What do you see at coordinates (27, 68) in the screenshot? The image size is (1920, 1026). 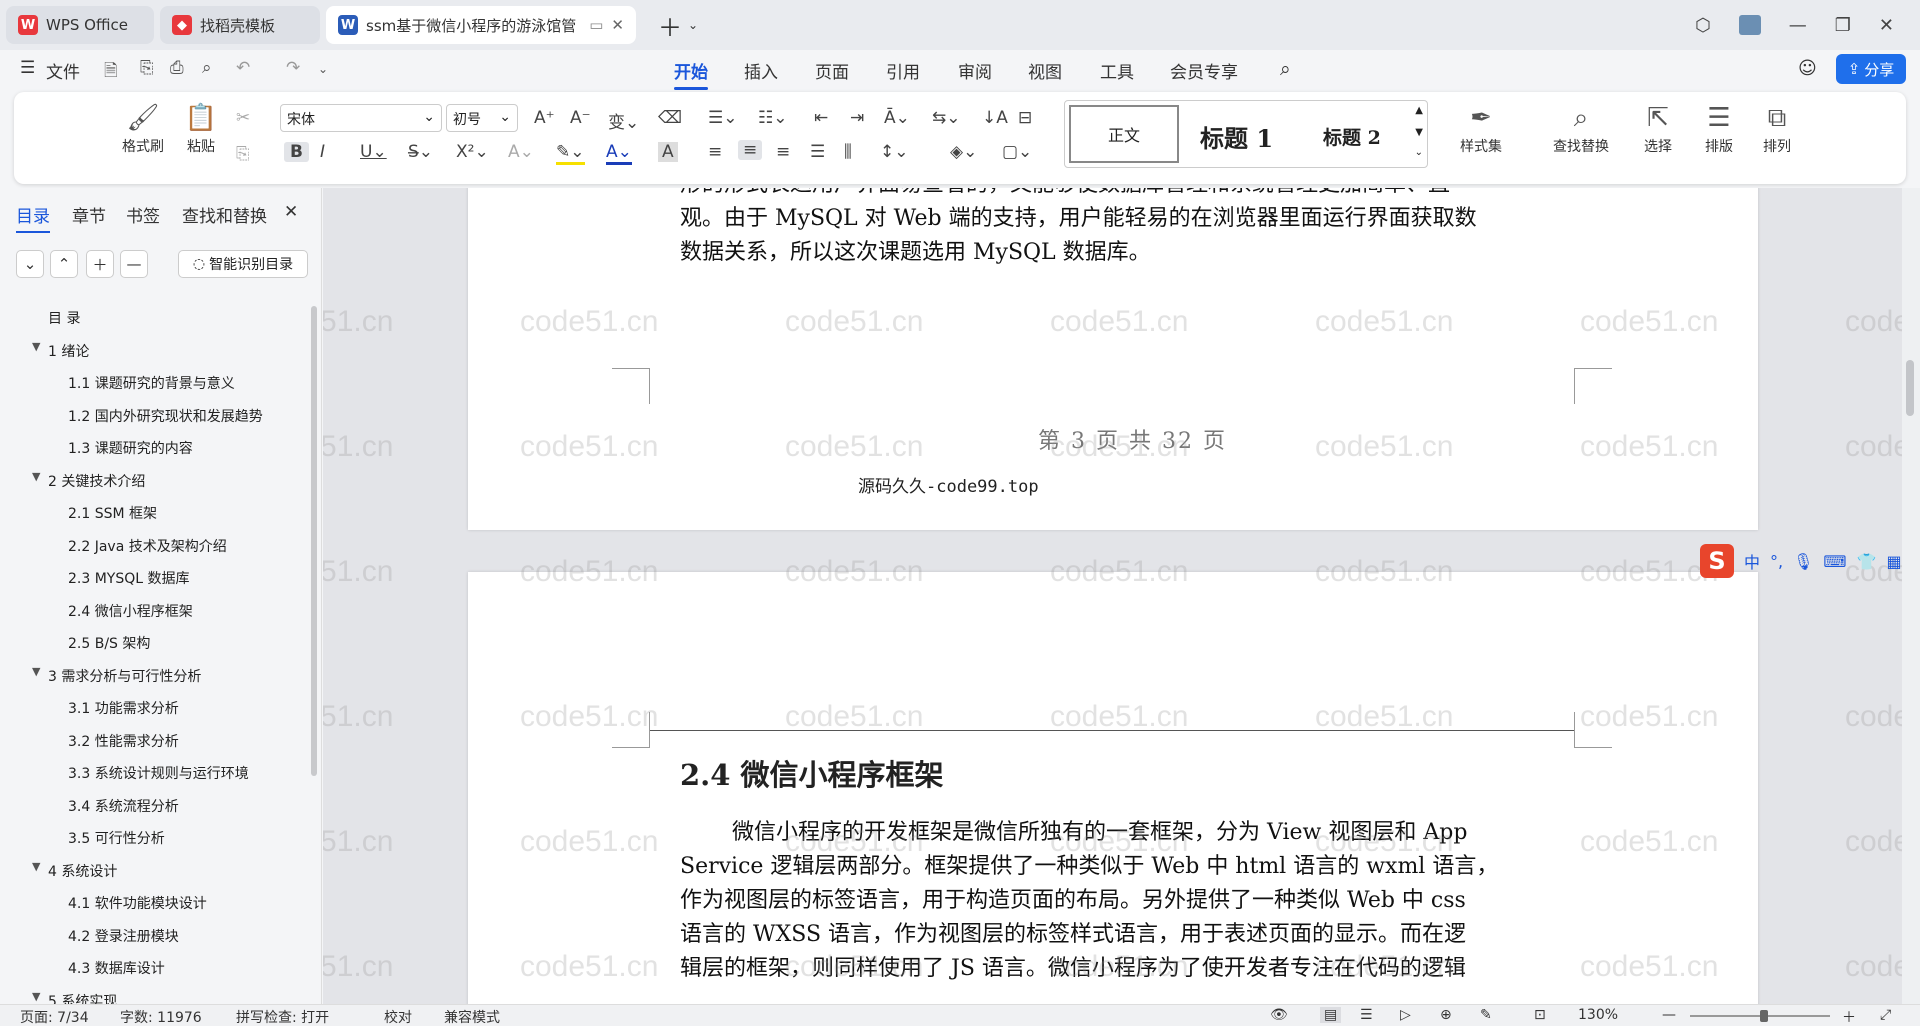 I see `hamburger-icon: ☰` at bounding box center [27, 68].